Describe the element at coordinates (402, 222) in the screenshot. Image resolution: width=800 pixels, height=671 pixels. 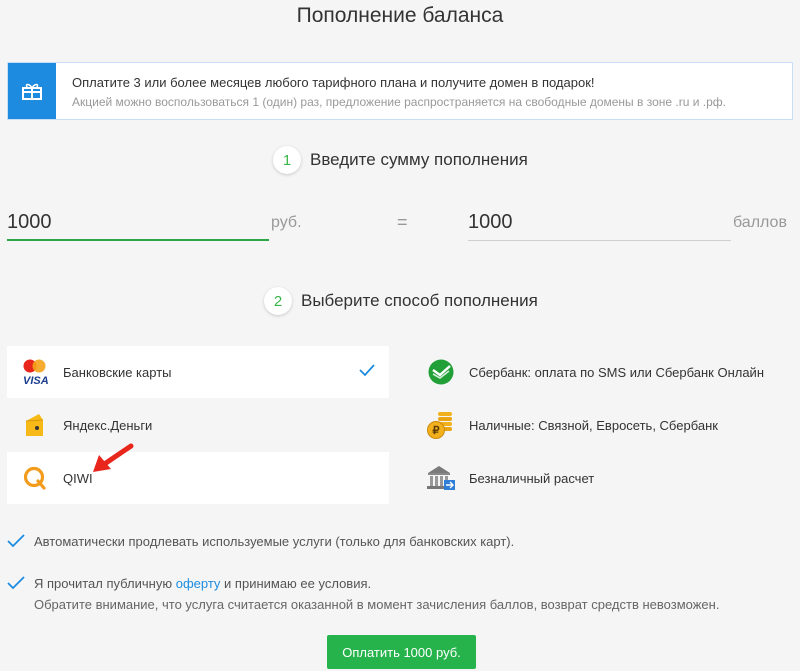
I see `equals-sign: =` at that location.